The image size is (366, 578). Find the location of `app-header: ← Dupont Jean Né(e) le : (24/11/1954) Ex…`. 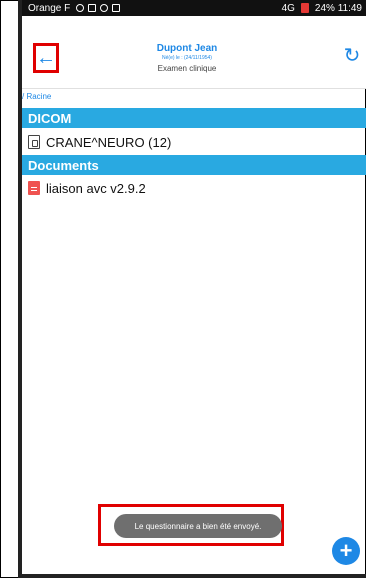

app-header: ← Dupont Jean Né(e) le : (24/11/1954) Ex… is located at coordinates (194, 52).